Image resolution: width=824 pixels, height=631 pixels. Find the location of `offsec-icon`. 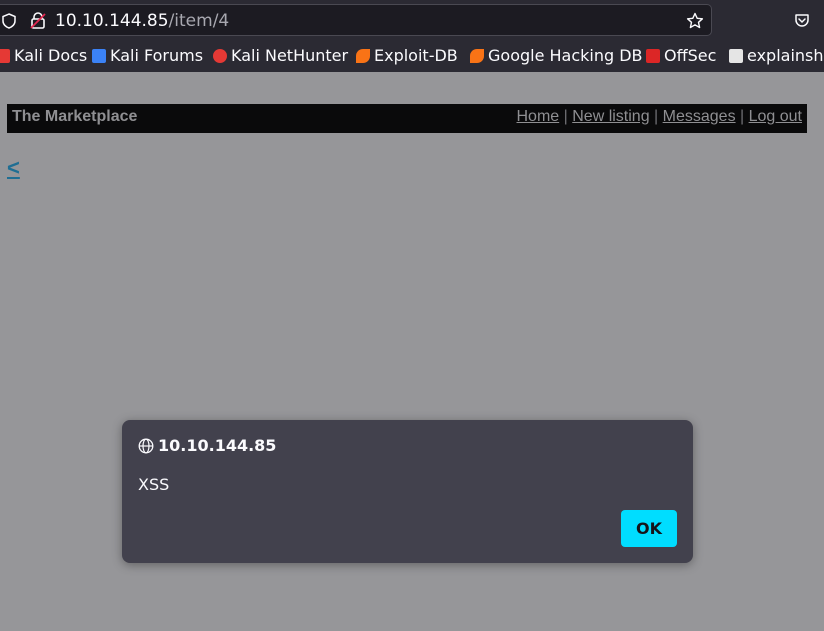

offsec-icon is located at coordinates (653, 56).